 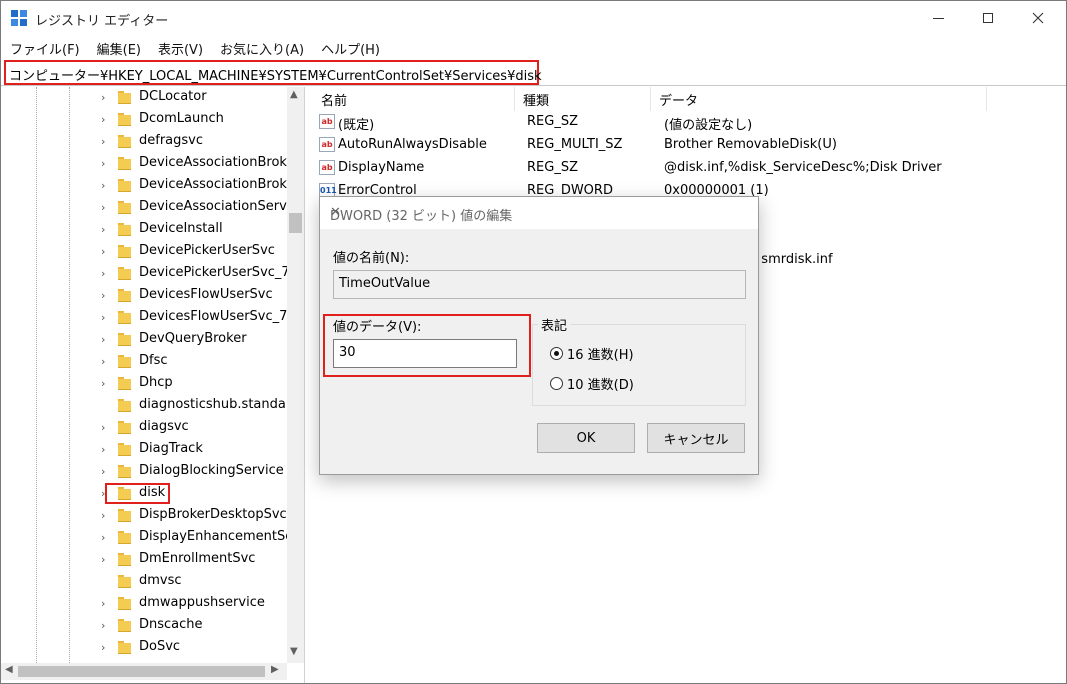 I want to click on base-group-label: 表記, so click(x=554, y=324).